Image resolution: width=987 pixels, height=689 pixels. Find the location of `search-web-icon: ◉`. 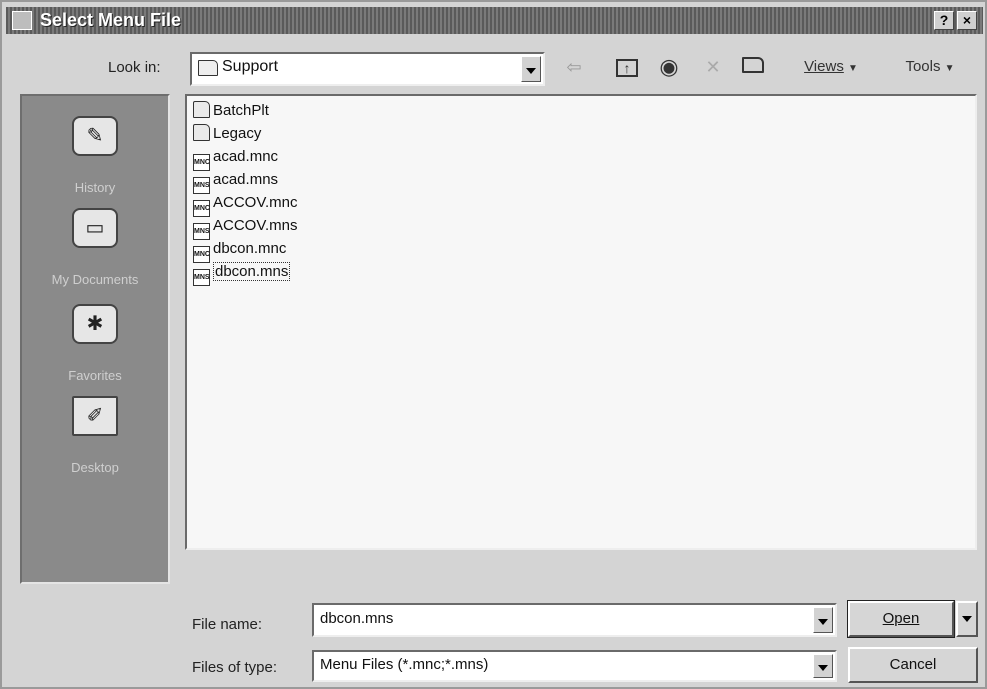

search-web-icon: ◉ is located at coordinates (669, 67).